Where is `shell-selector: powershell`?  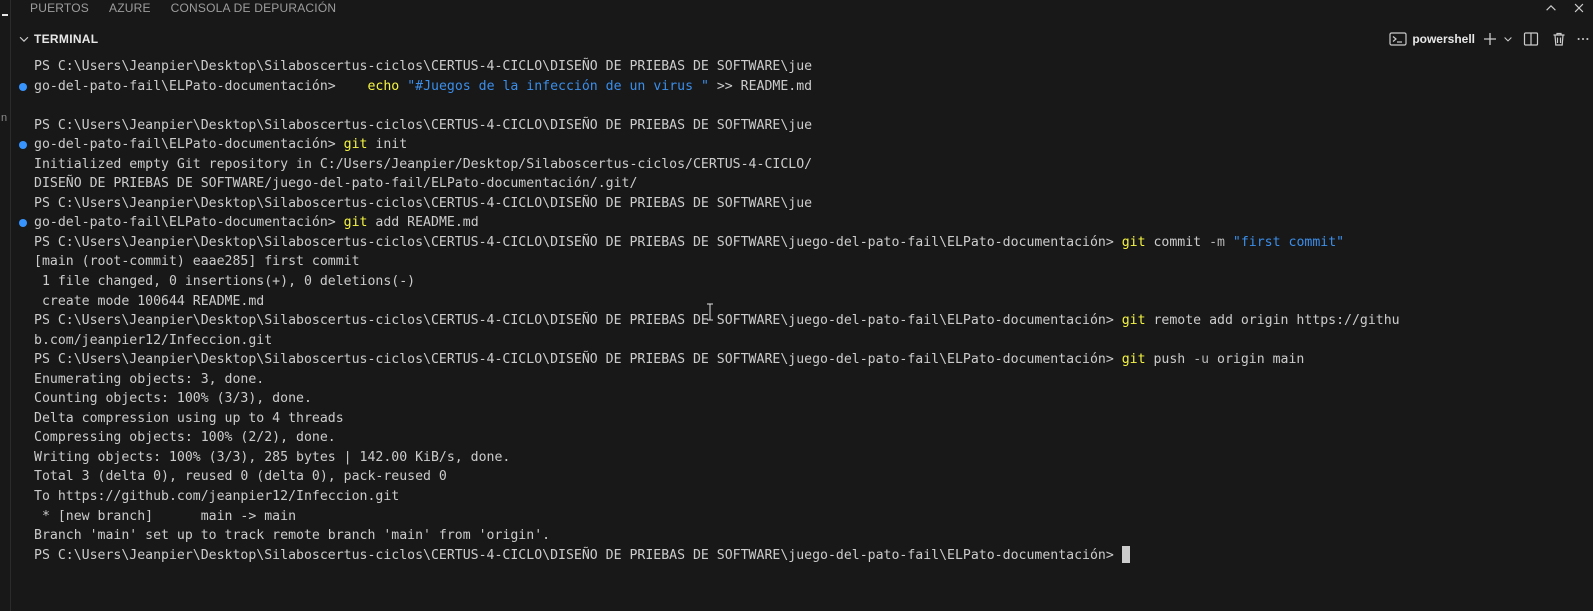
shell-selector: powershell is located at coordinates (1432, 39).